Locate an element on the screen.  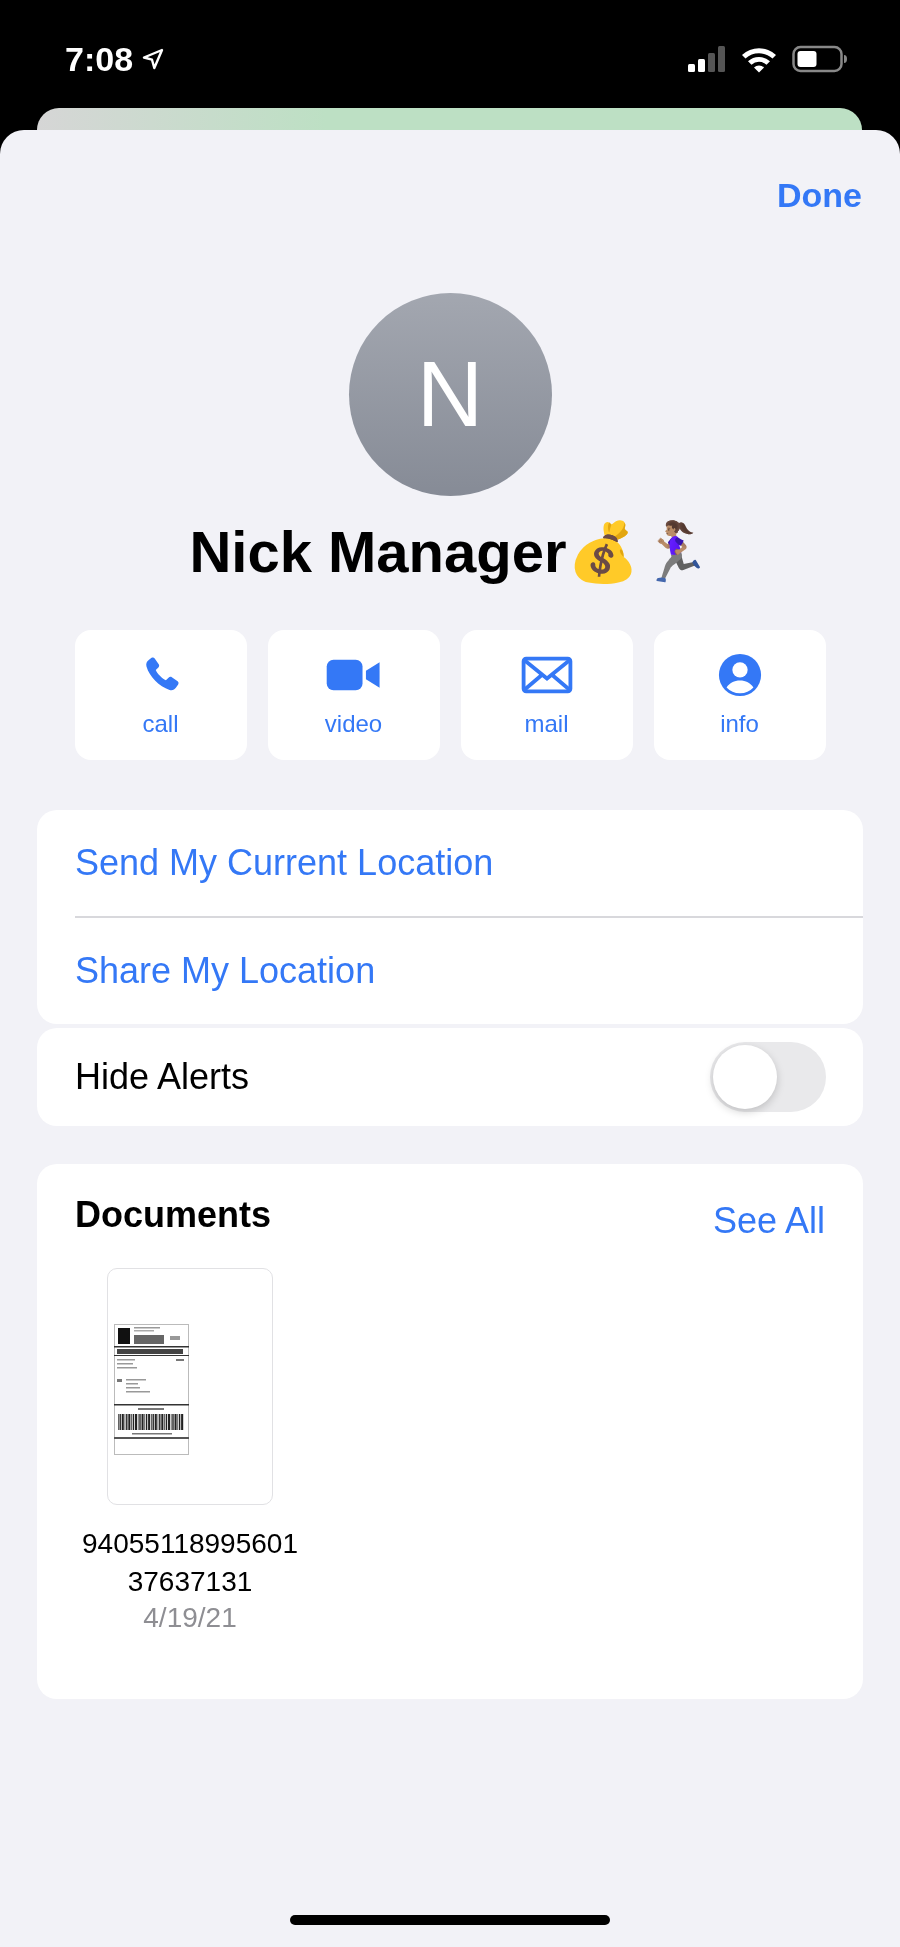
done-button: Done is located at coordinates (819, 195).